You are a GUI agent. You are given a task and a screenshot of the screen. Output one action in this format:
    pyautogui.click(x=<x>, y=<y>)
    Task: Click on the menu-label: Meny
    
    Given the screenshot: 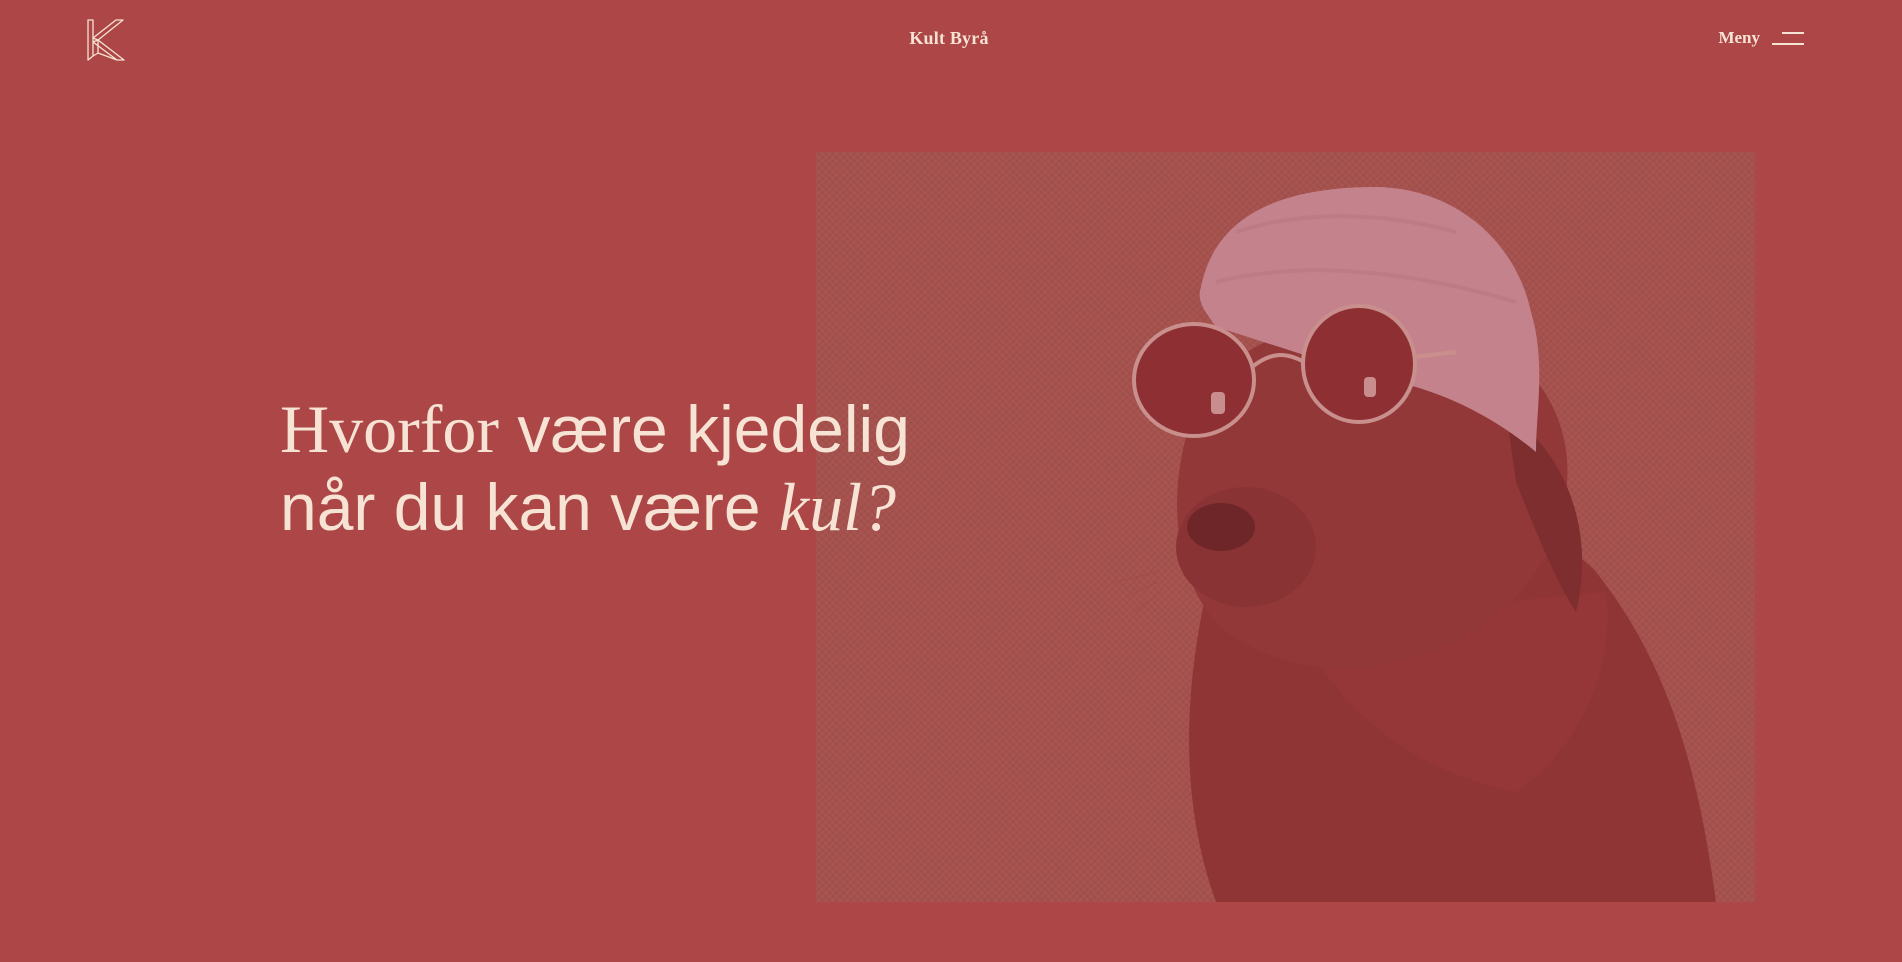 What is the action you would take?
    pyautogui.click(x=1739, y=37)
    